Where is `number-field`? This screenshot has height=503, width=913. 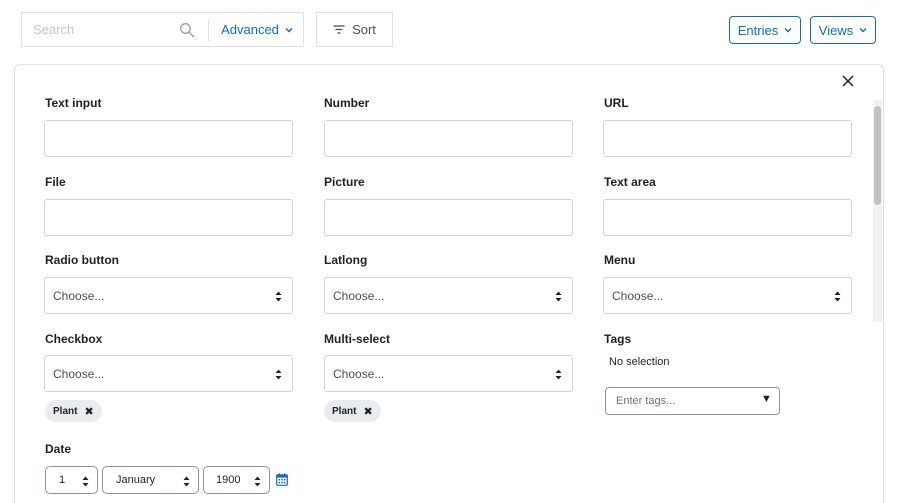 number-field is located at coordinates (448, 138).